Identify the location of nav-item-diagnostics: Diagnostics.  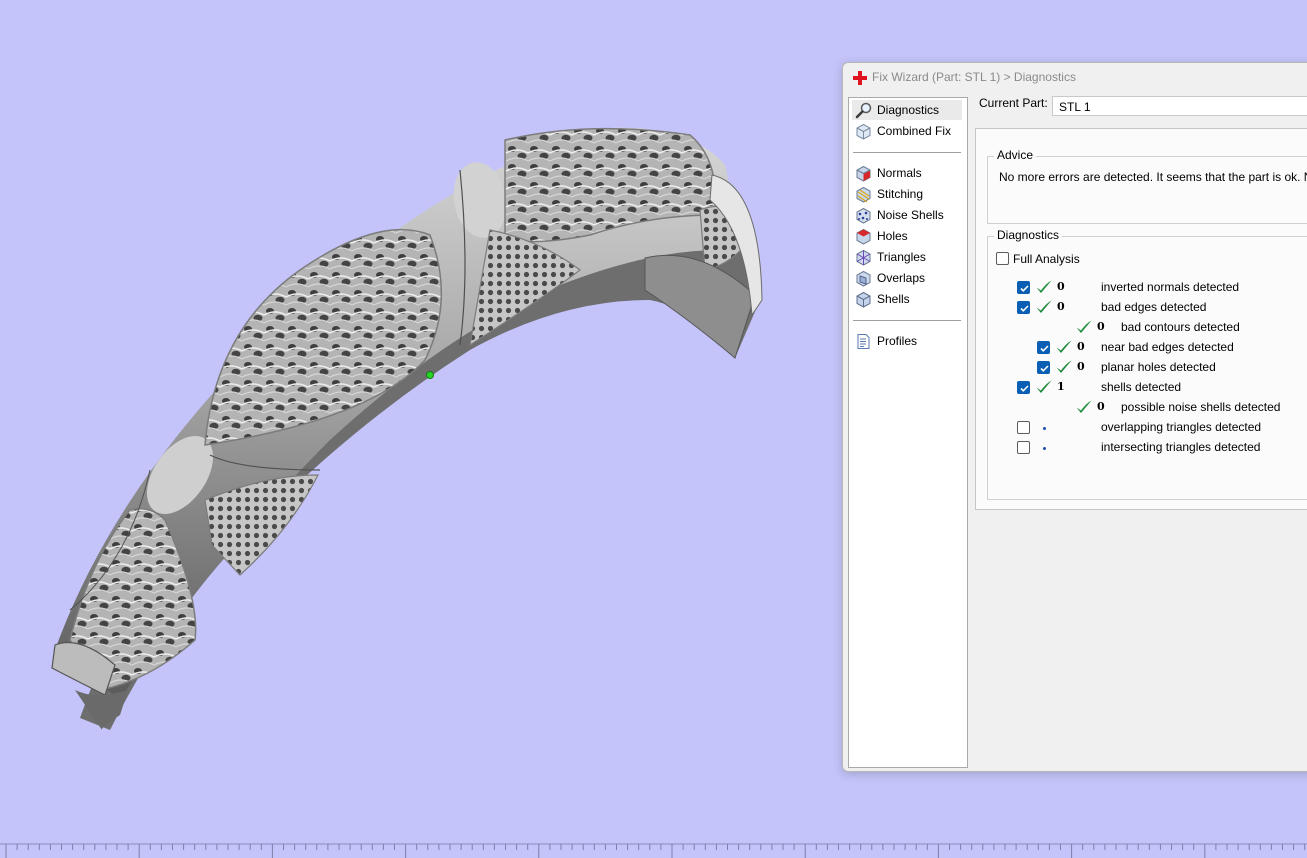
(907, 110).